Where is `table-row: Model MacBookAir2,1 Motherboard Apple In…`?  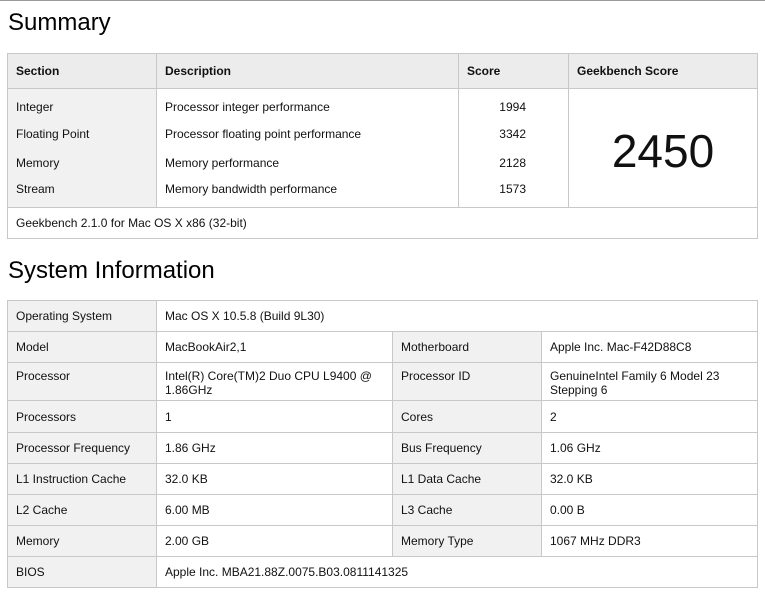 table-row: Model MacBookAir2,1 Motherboard Apple In… is located at coordinates (382, 347).